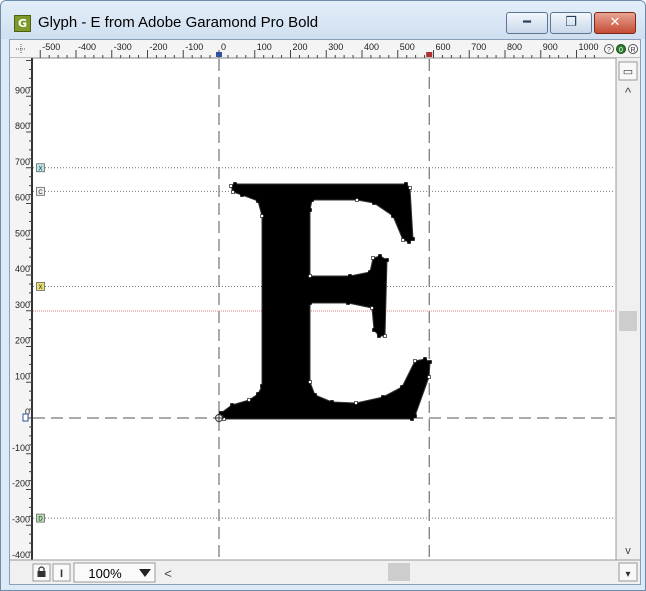 The width and height of the screenshot is (646, 591). What do you see at coordinates (550, 47) in the screenshot?
I see `ruler-label: 900` at bounding box center [550, 47].